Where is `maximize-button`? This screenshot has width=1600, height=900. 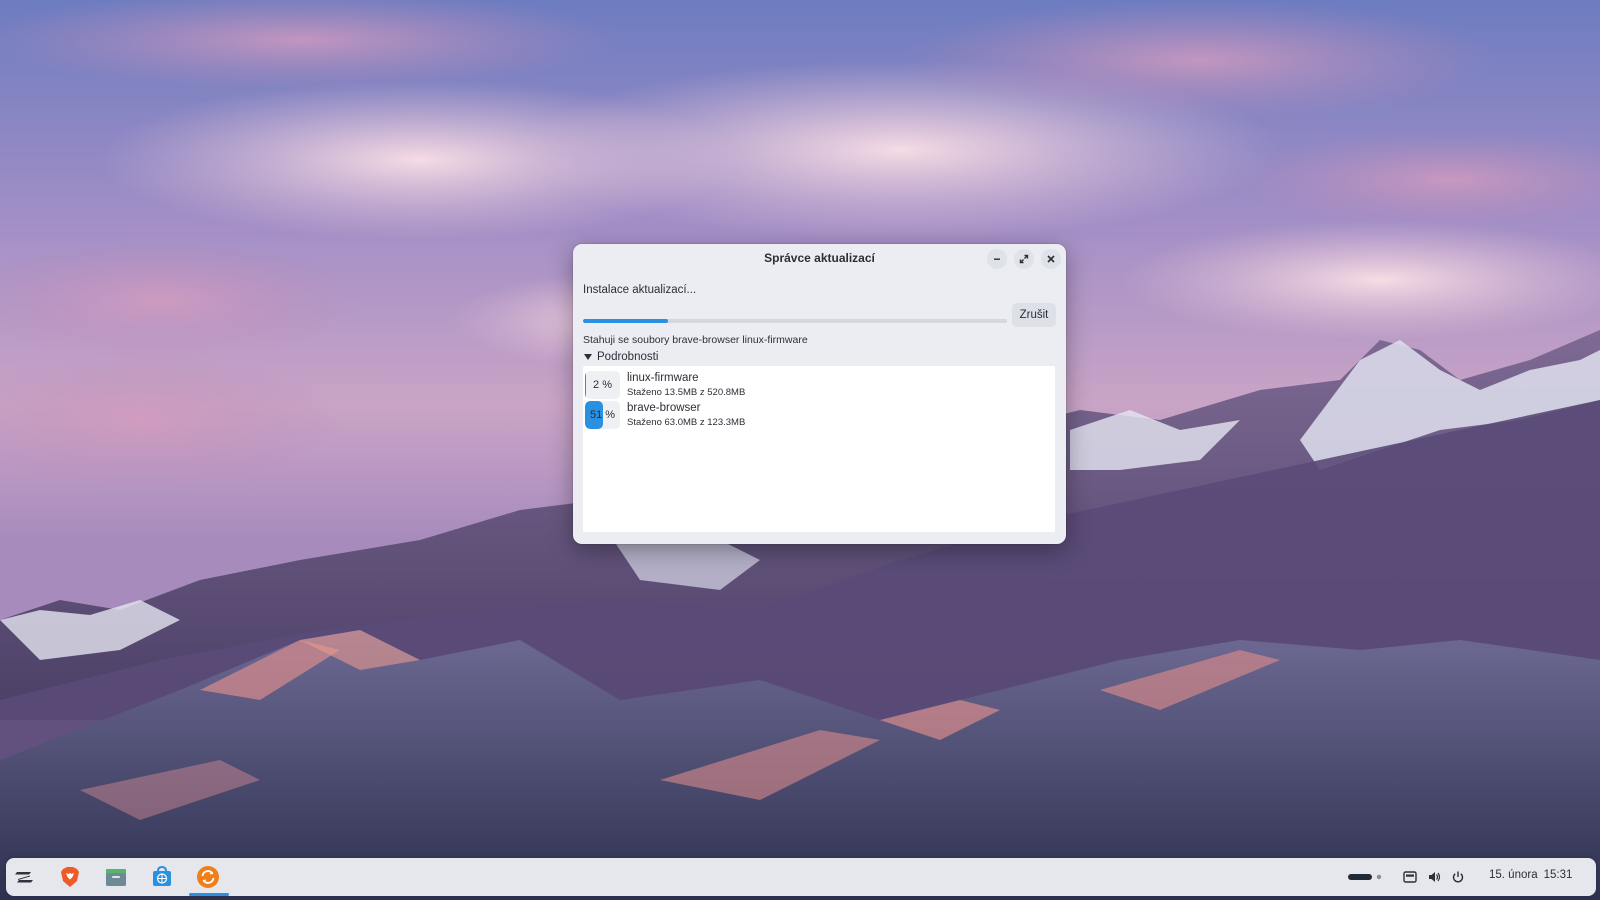 maximize-button is located at coordinates (1024, 259).